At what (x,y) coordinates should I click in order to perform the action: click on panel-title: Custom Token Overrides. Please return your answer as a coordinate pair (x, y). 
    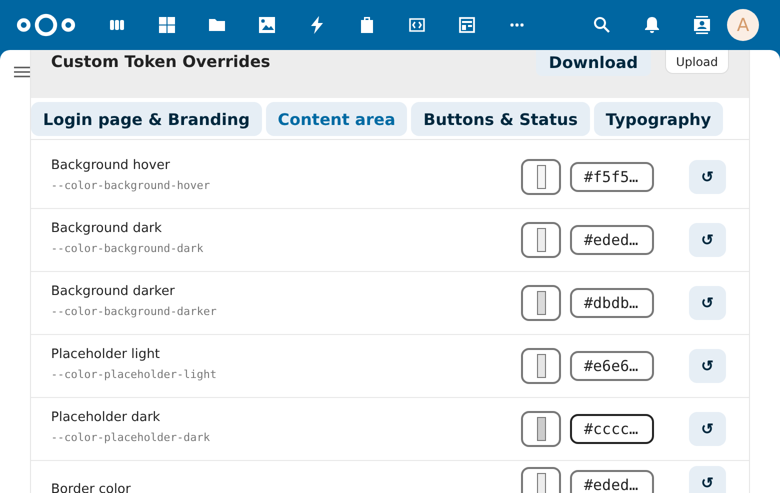
    Looking at the image, I should click on (160, 61).